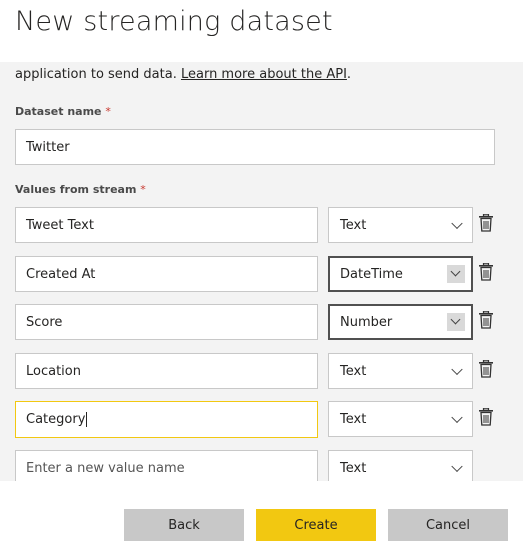 The image size is (523, 549). What do you see at coordinates (371, 274) in the screenshot?
I see `value-type-text: DateTime` at bounding box center [371, 274].